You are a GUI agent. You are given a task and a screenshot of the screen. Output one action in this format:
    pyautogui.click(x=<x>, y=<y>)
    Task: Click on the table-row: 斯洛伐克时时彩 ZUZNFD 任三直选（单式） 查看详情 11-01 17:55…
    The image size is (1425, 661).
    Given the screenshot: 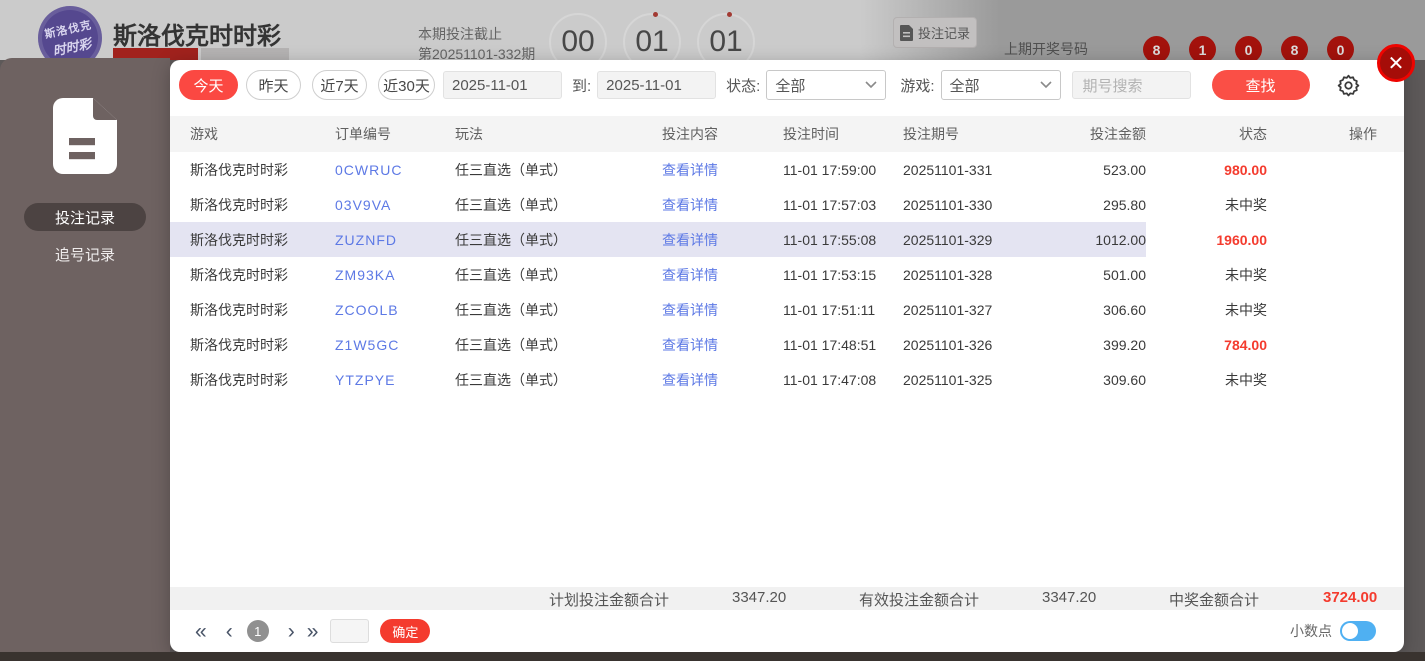 What is the action you would take?
    pyautogui.click(x=787, y=239)
    